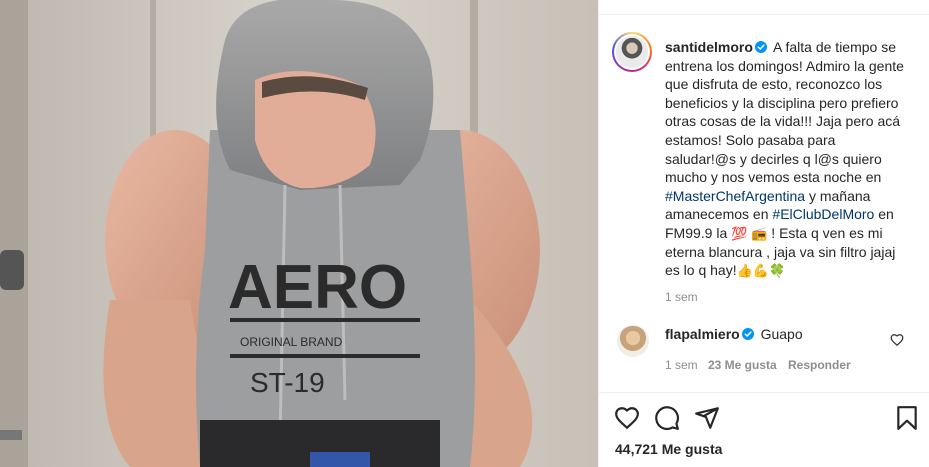 The height and width of the screenshot is (467, 929). I want to click on commenter-username: flapalmiero, so click(702, 334).